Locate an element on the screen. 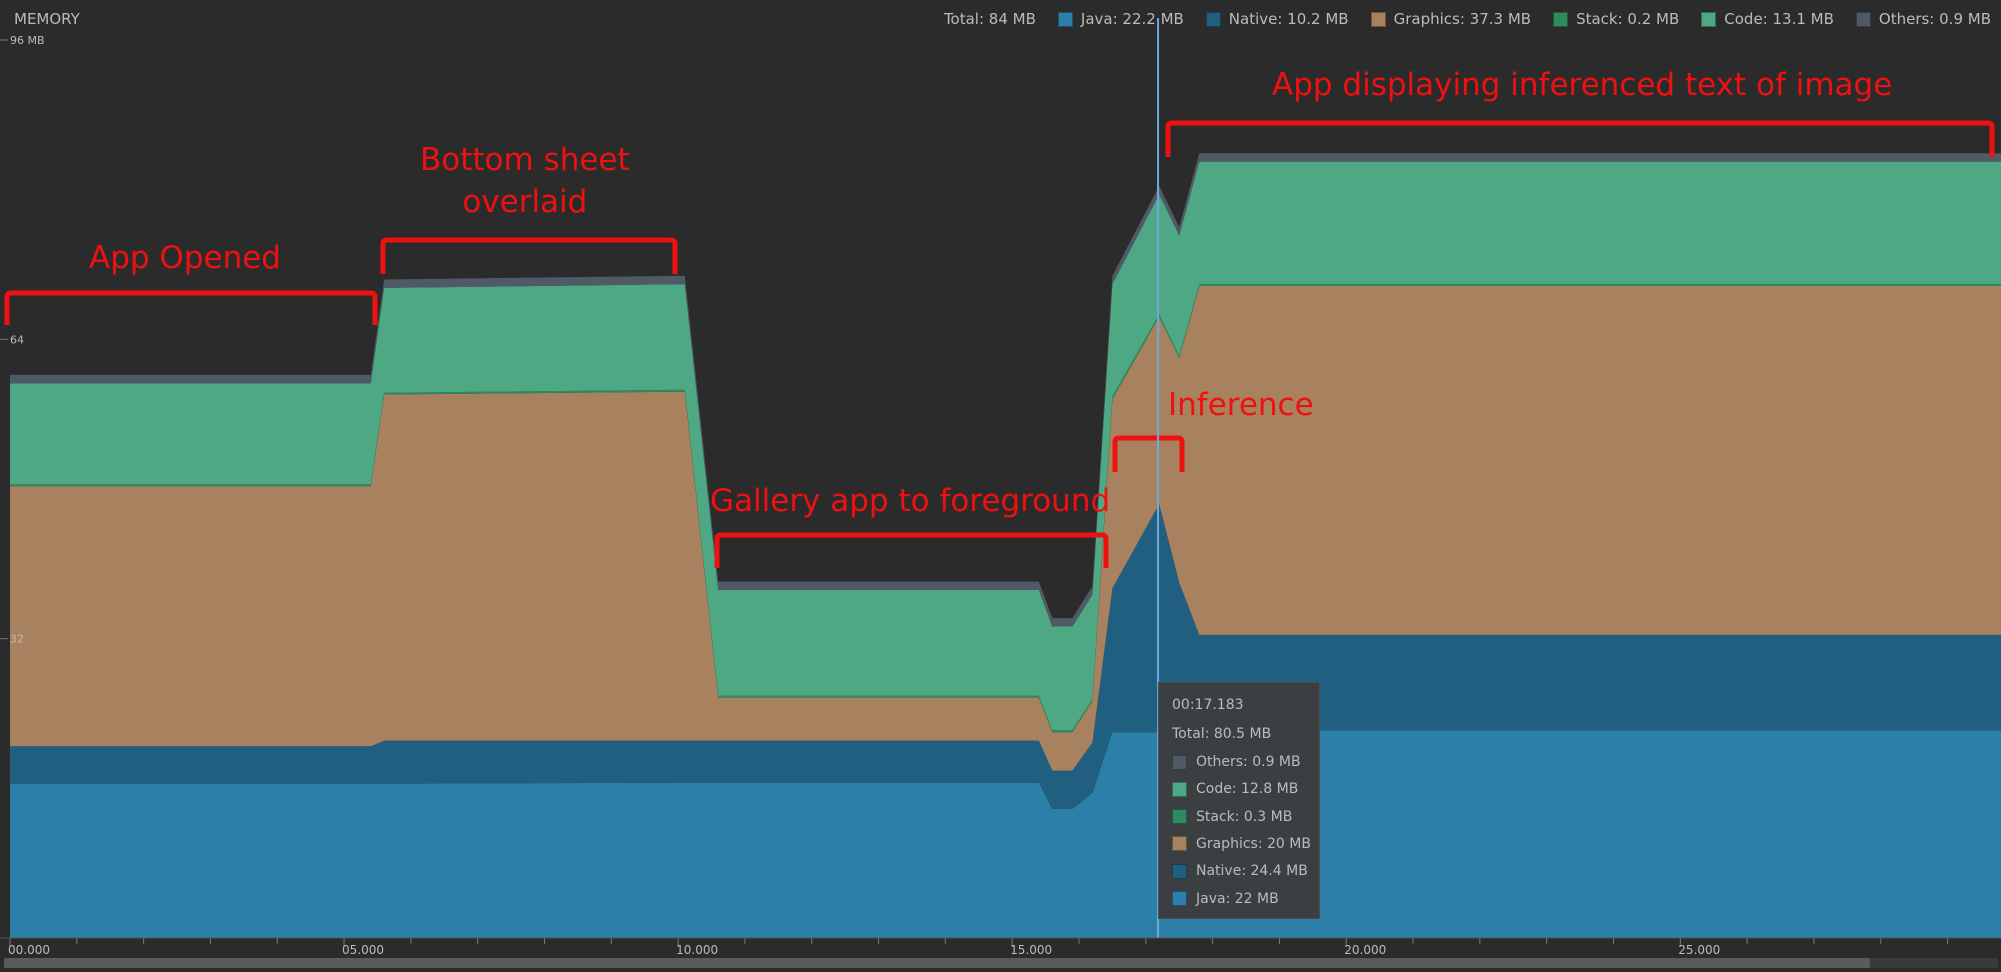 This screenshot has height=972, width=2001. x-tick-label: 10.000 is located at coordinates (697, 950).